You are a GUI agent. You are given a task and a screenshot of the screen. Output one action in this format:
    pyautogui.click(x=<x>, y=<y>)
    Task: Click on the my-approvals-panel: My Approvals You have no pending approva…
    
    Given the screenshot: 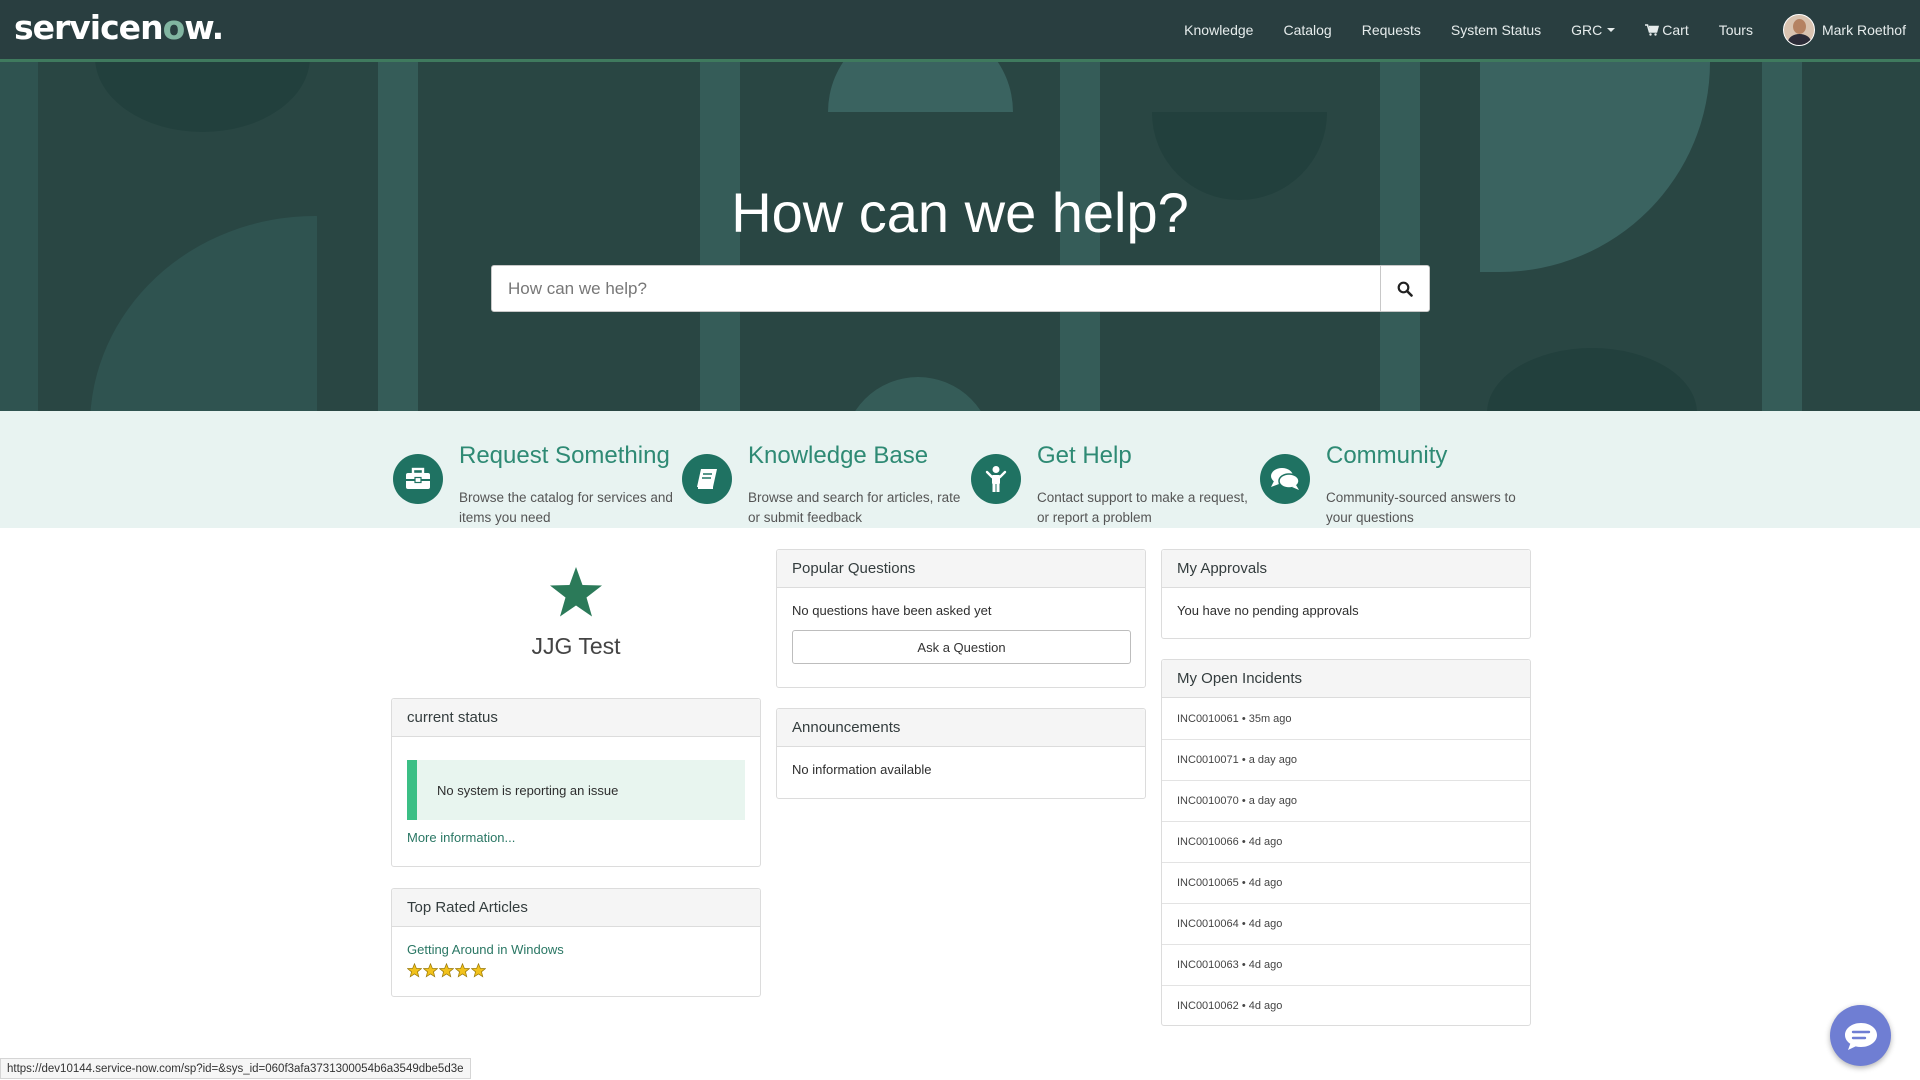 What is the action you would take?
    pyautogui.click(x=1346, y=594)
    